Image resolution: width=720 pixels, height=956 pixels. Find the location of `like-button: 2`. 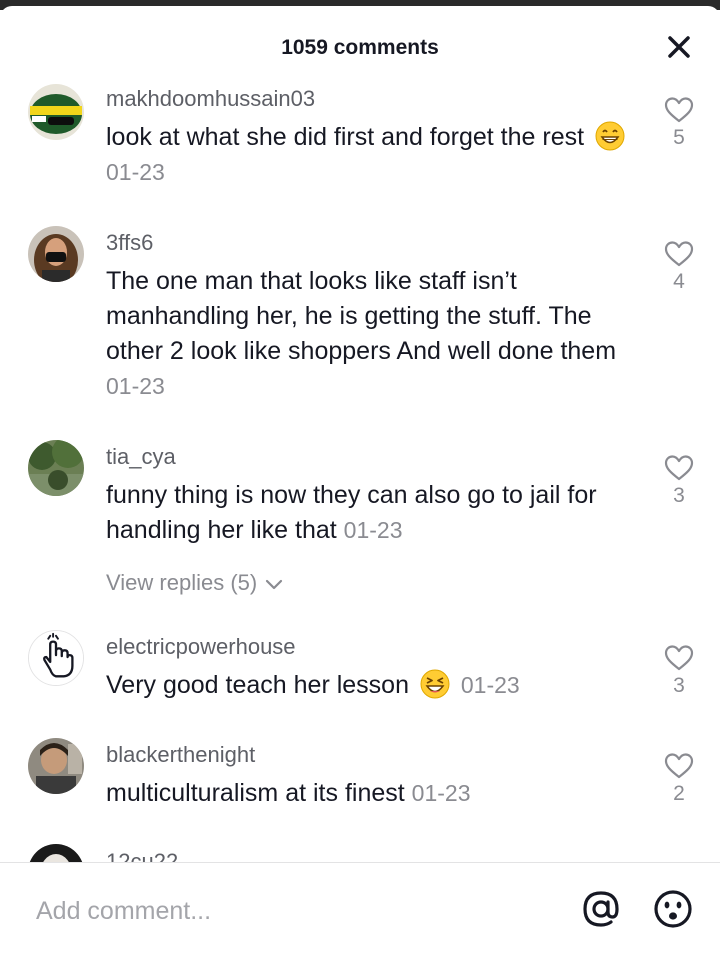

like-button: 2 is located at coordinates (679, 779).